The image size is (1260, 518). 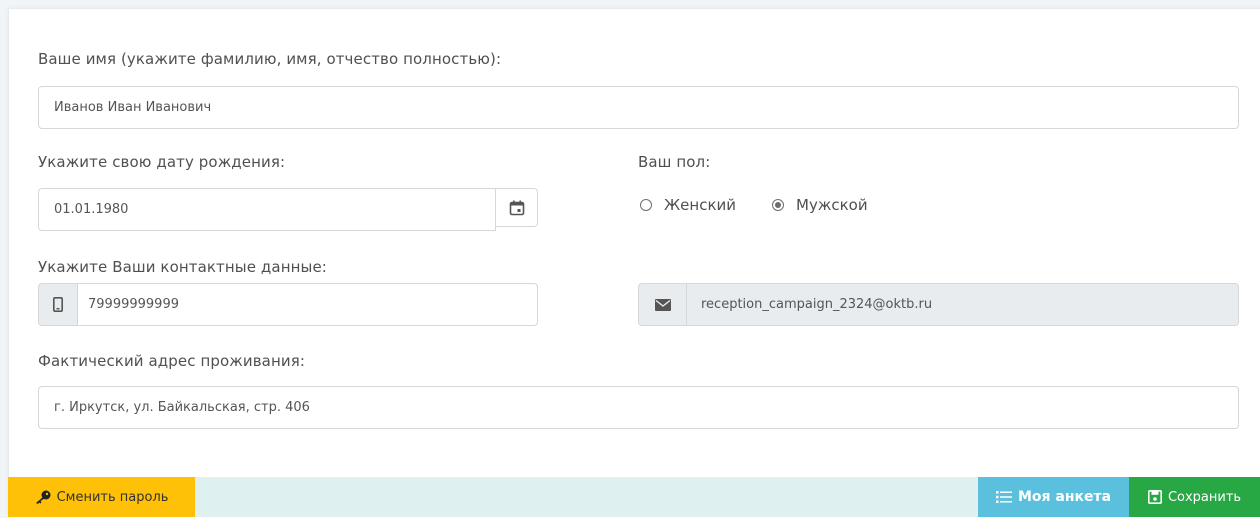 What do you see at coordinates (778, 205) in the screenshot?
I see `gender-male-radio` at bounding box center [778, 205].